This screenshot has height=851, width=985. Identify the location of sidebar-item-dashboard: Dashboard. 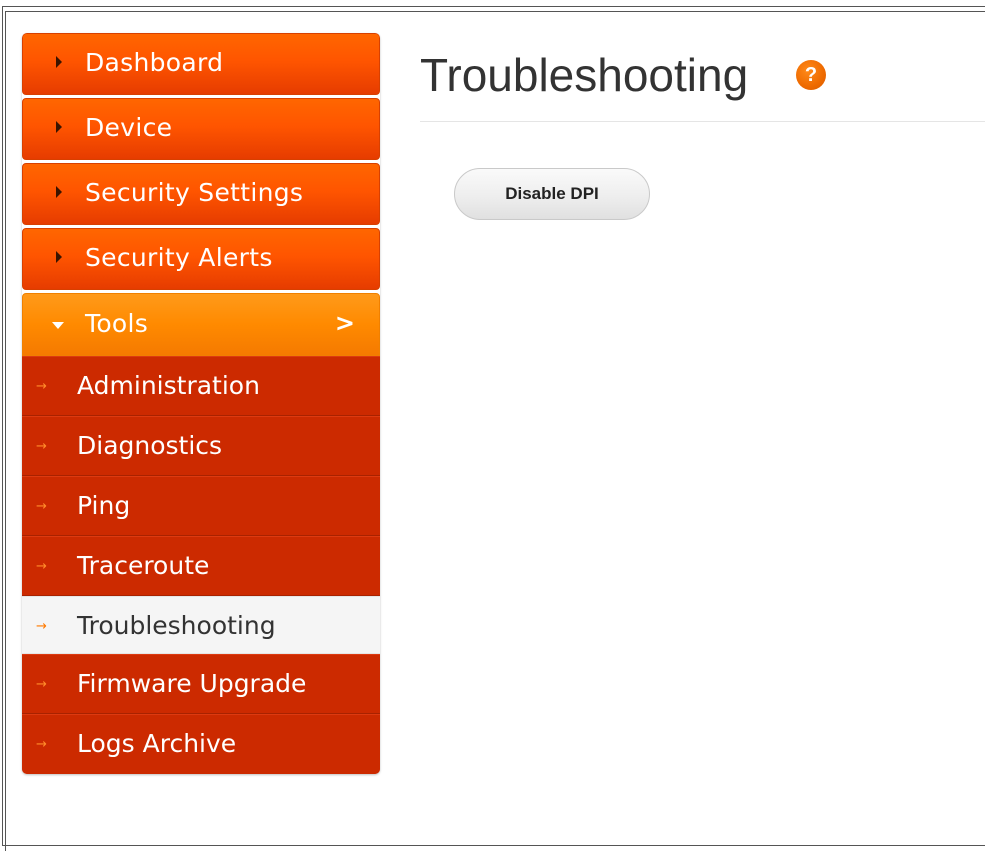
(201, 64).